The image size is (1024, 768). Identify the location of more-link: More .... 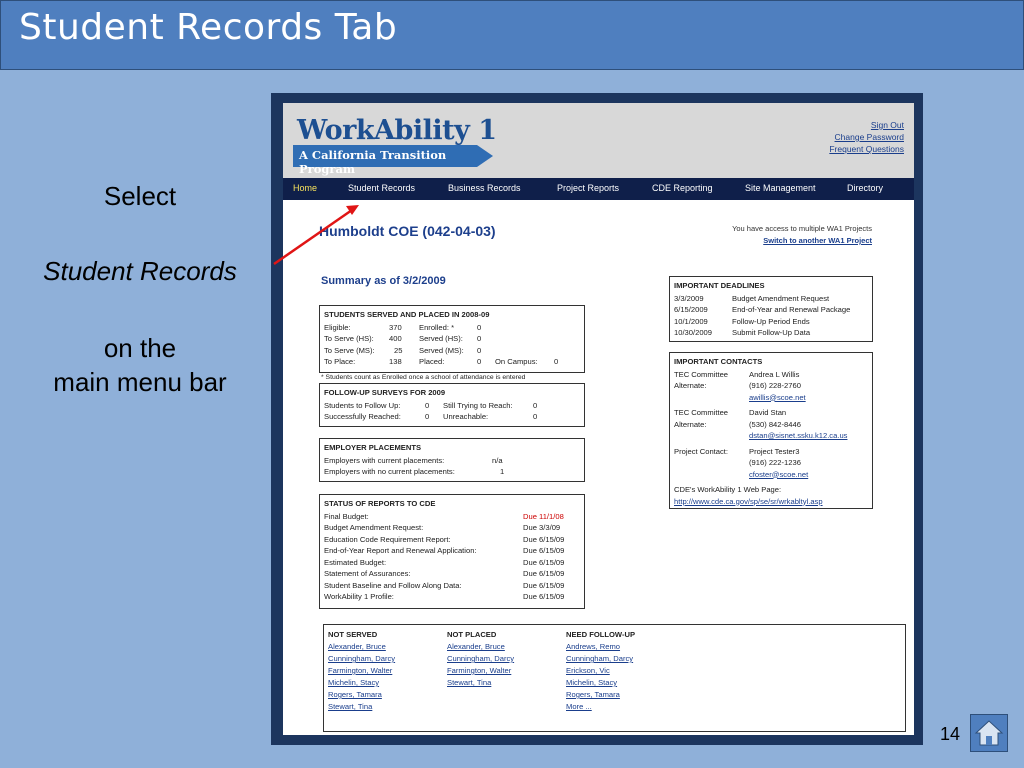
(600, 707).